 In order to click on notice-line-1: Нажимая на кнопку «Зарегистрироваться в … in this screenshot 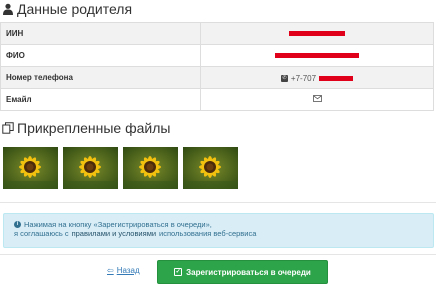, I will do `click(118, 224)`.